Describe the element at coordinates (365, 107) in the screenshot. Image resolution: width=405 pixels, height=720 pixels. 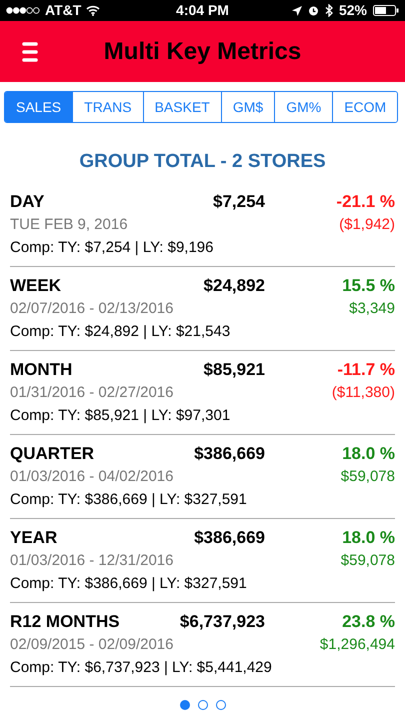
I see `tab: ECOM` at that location.